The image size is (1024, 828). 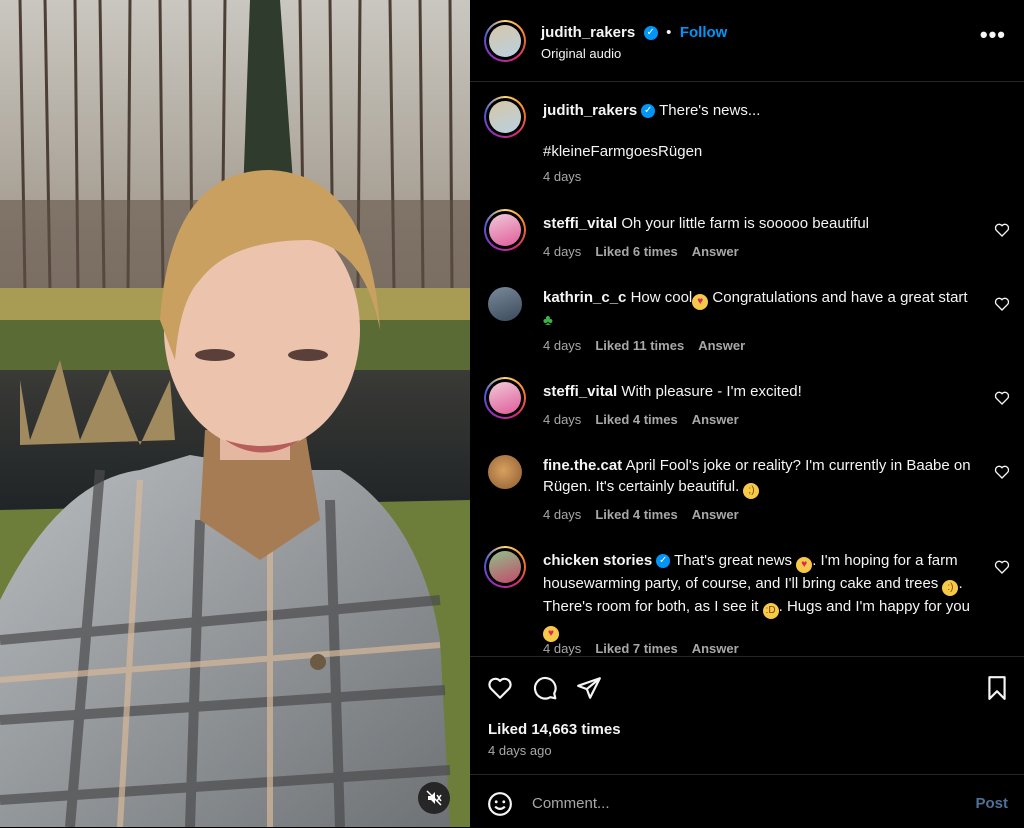 I want to click on comment-composer: Comment... Post, so click(x=747, y=801).